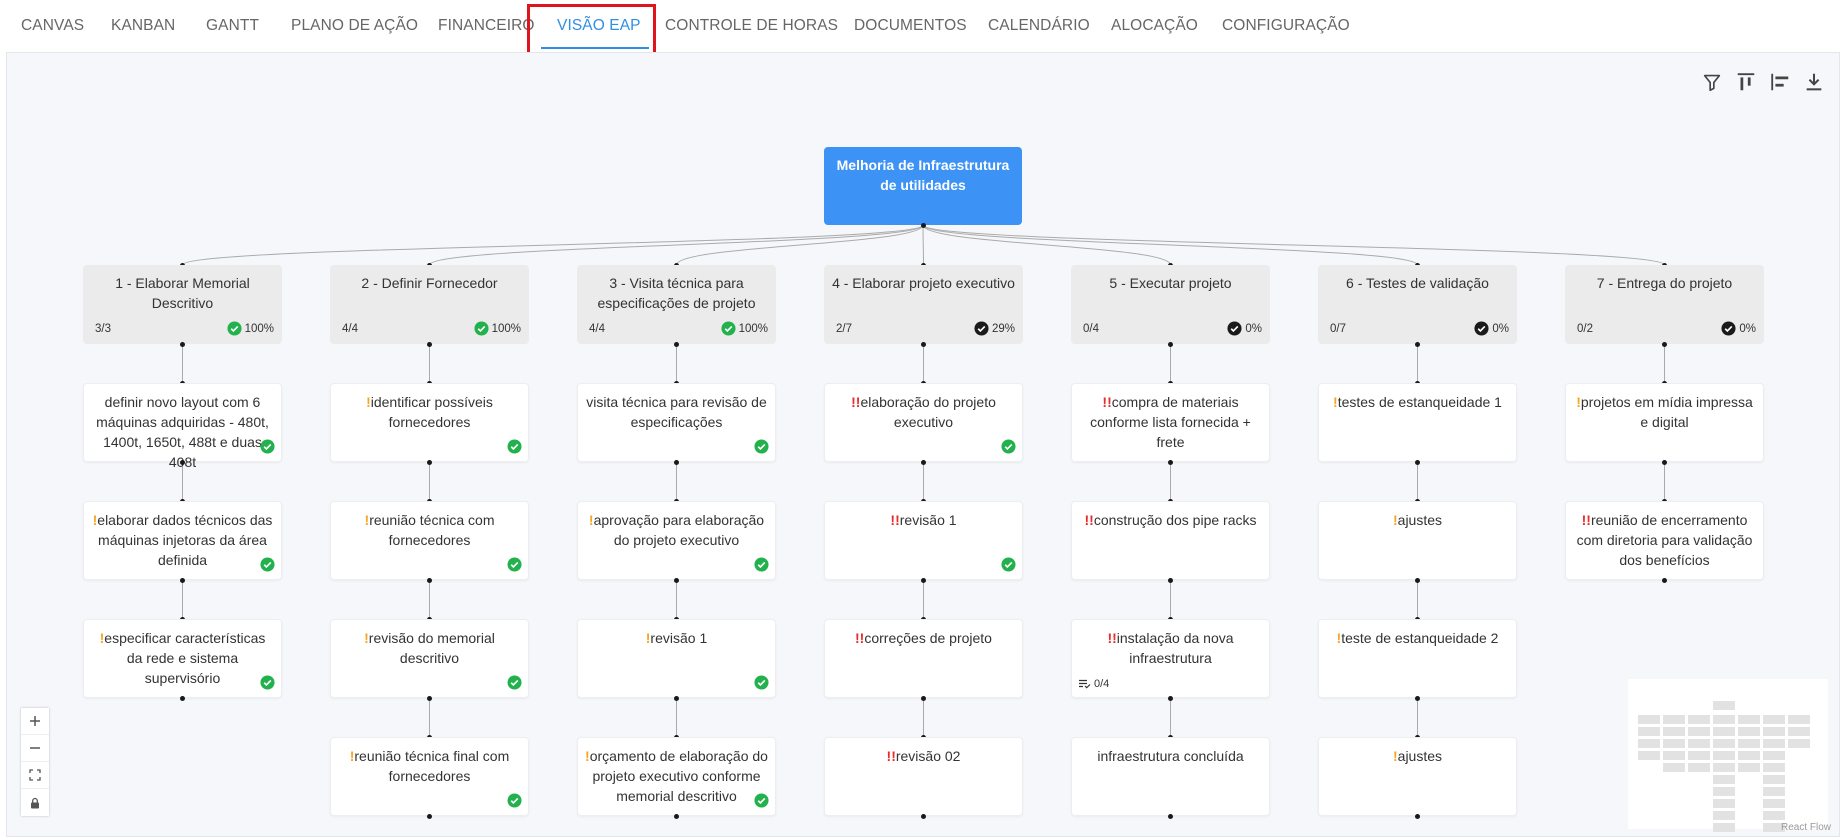 The width and height of the screenshot is (1846, 837). I want to click on task-text: ajustes, so click(1420, 756).